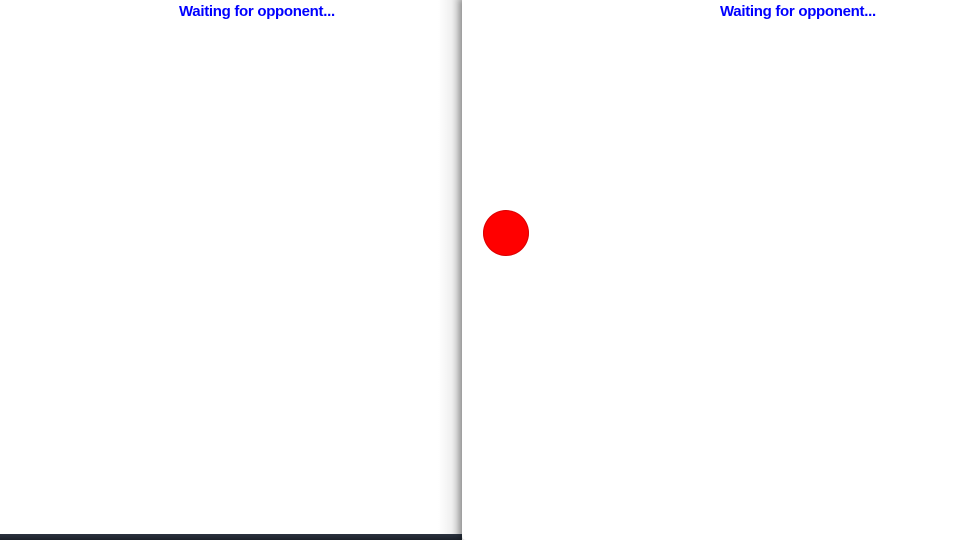 The image size is (960, 540). Describe the element at coordinates (231, 537) in the screenshot. I see `taskbar-strip` at that location.